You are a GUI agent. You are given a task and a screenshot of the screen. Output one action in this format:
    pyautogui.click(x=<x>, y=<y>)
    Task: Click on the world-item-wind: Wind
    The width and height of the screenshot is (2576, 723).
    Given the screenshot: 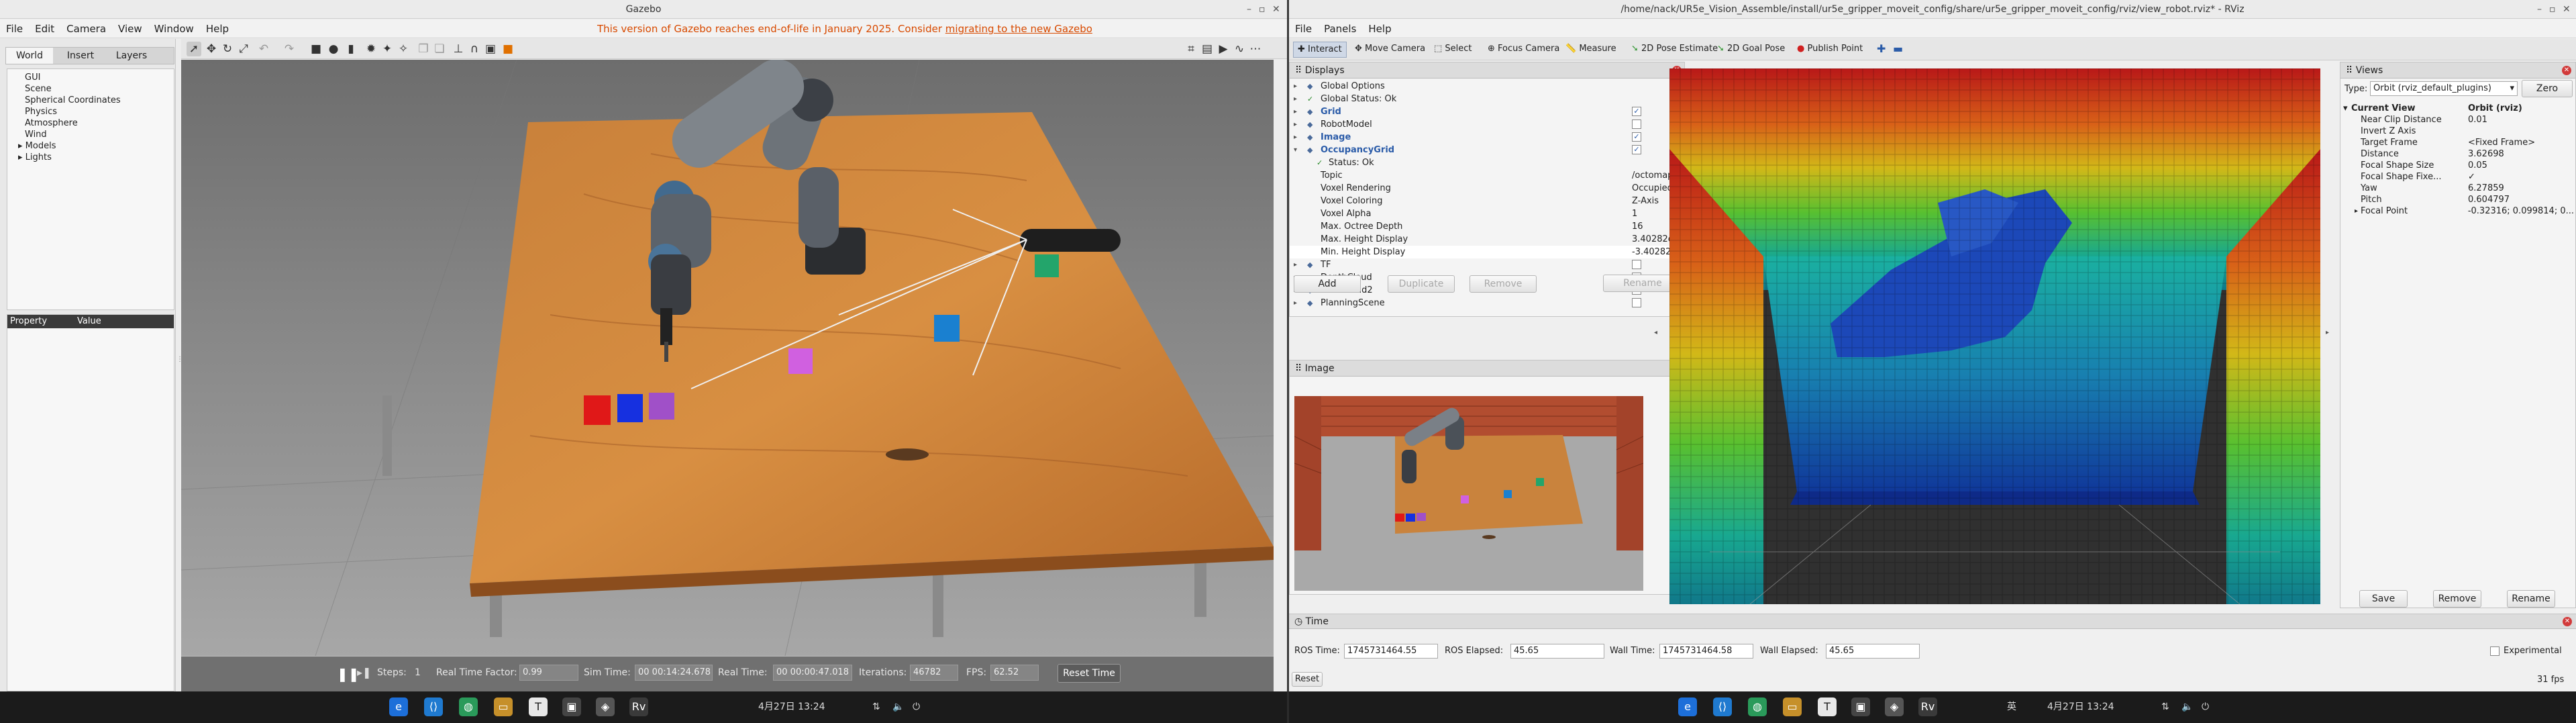 What is the action you would take?
    pyautogui.click(x=99, y=134)
    